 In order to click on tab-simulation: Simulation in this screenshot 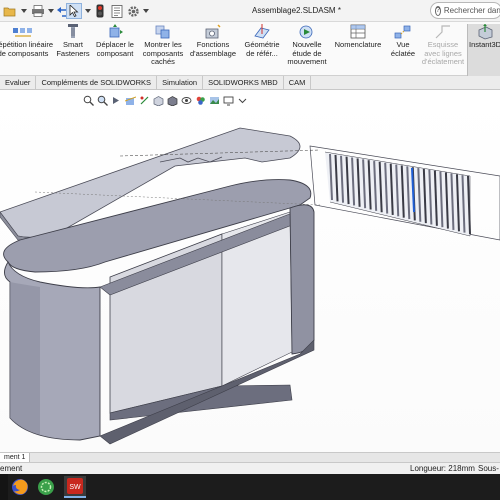, I will do `click(180, 83)`.